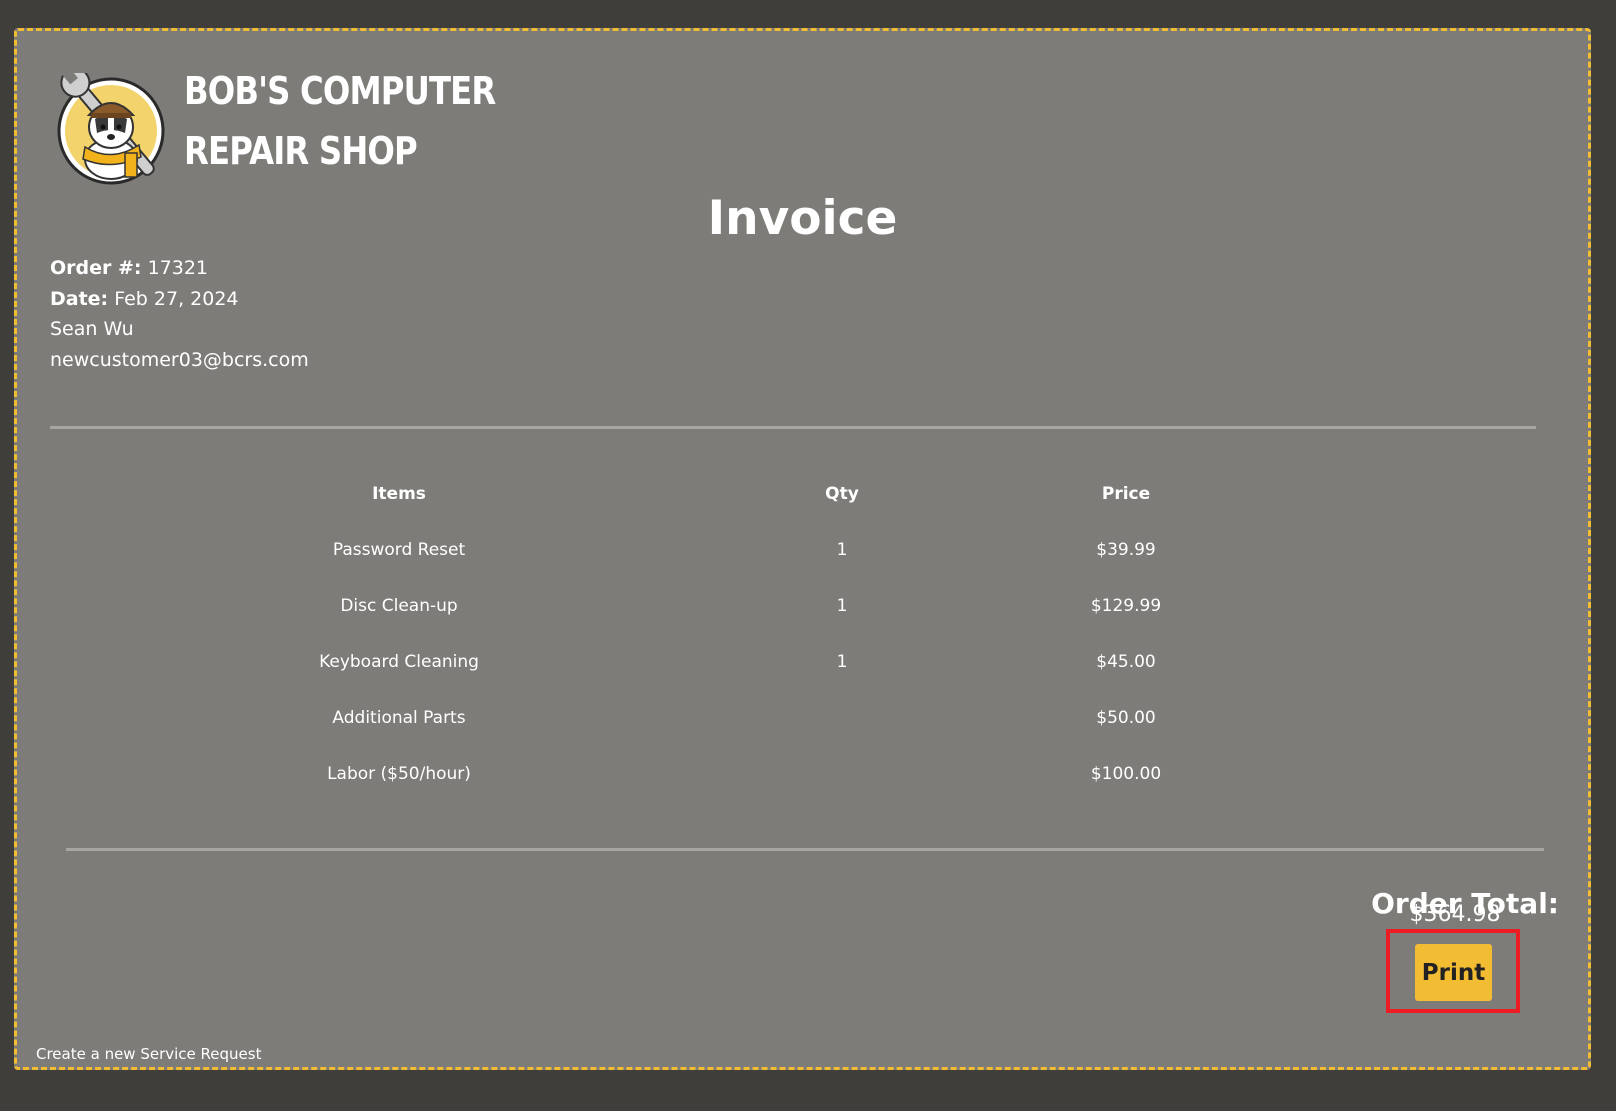  What do you see at coordinates (802, 496) in the screenshot?
I see `table-header-row: Items Qty Price` at bounding box center [802, 496].